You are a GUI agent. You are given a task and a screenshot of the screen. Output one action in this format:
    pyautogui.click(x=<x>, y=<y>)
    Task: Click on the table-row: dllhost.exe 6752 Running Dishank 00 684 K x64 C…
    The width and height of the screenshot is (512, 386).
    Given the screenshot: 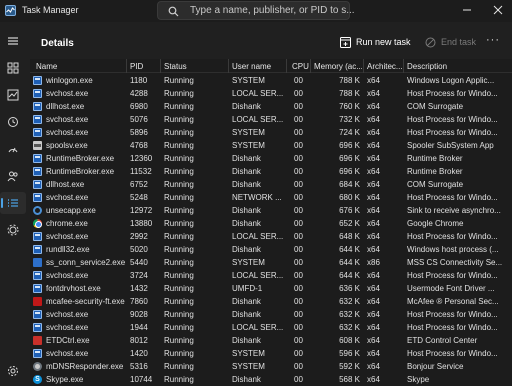 What is the action you would take?
    pyautogui.click(x=271, y=184)
    